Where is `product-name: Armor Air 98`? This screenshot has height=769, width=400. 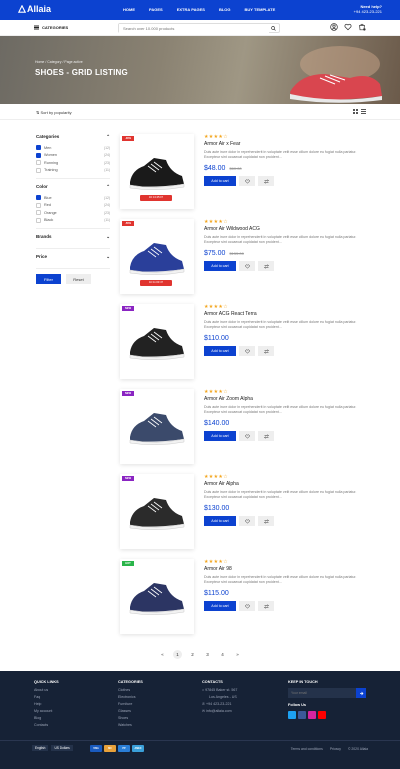
product-name: Armor Air 98 is located at coordinates (285, 569).